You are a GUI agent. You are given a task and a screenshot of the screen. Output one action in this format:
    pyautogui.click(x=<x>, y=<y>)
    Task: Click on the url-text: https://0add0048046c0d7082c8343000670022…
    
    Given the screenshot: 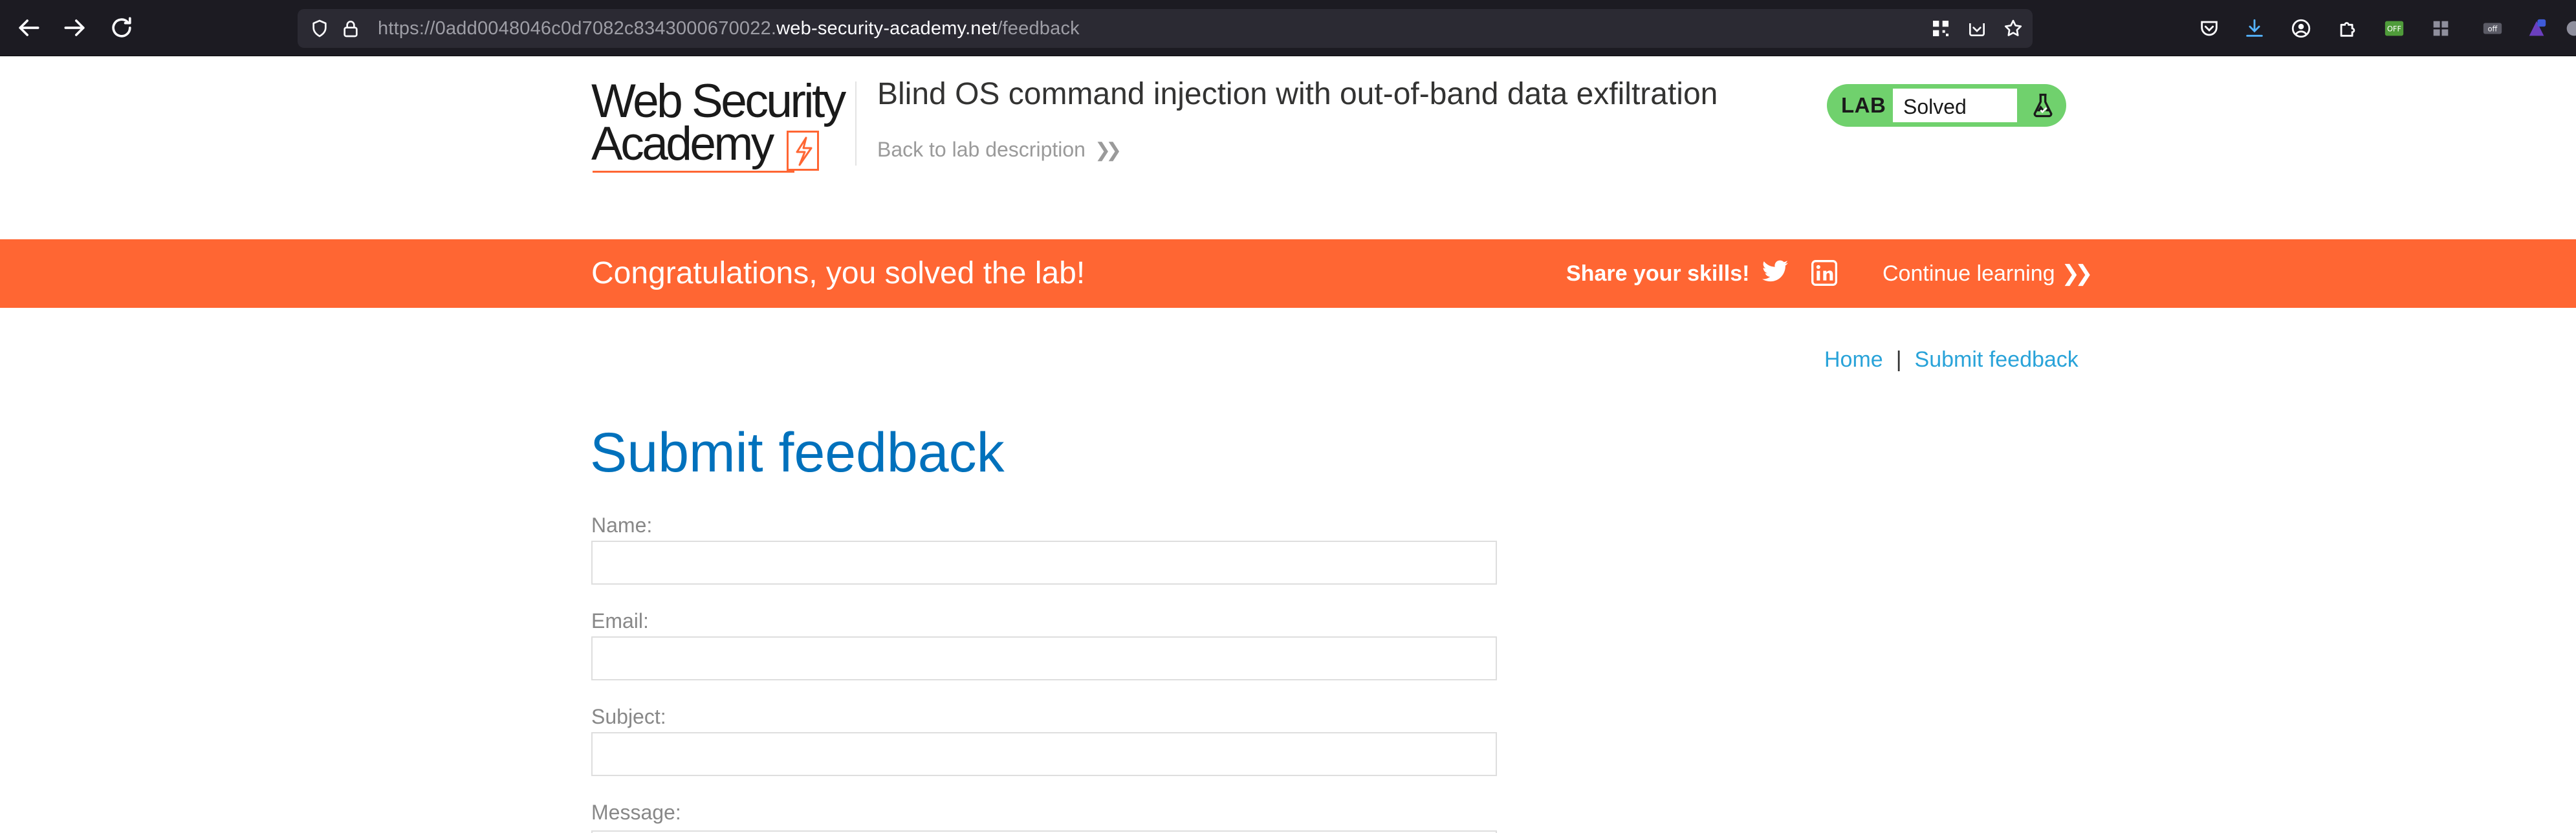 What is the action you would take?
    pyautogui.click(x=729, y=28)
    